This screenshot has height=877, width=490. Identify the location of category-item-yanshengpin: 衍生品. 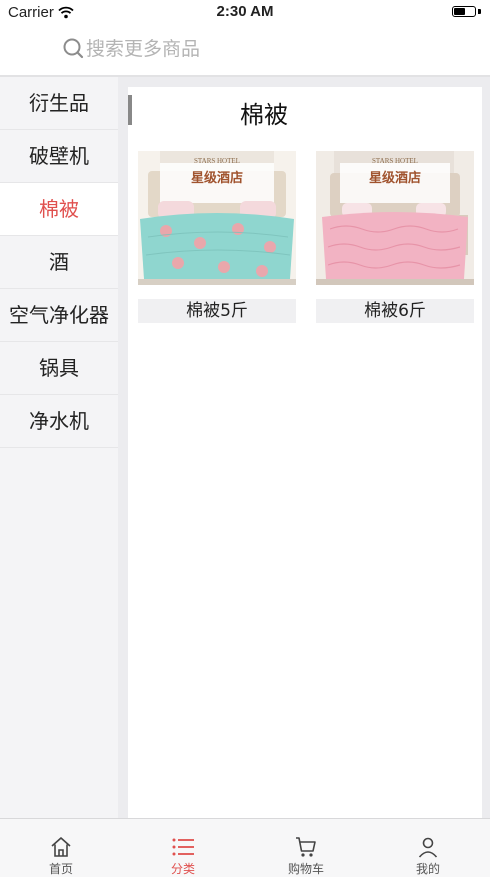
(59, 103).